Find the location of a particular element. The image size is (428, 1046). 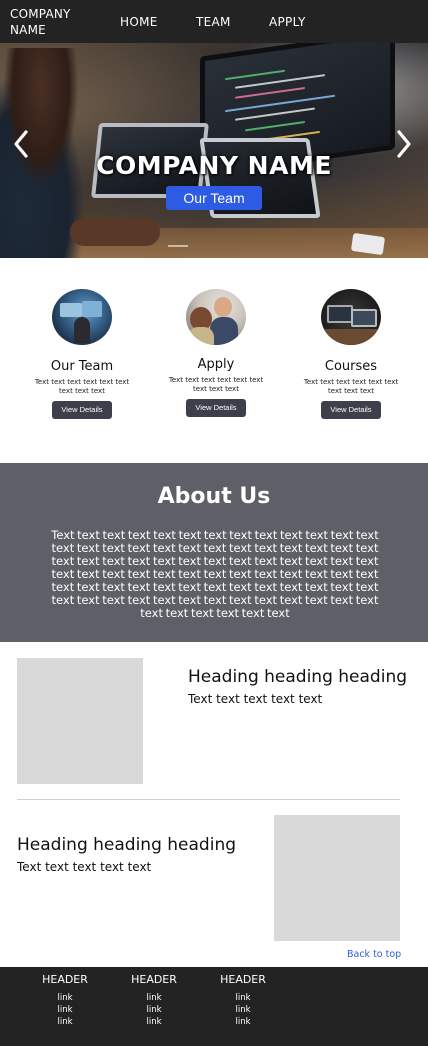

our-team-button: Our Team is located at coordinates (214, 198).